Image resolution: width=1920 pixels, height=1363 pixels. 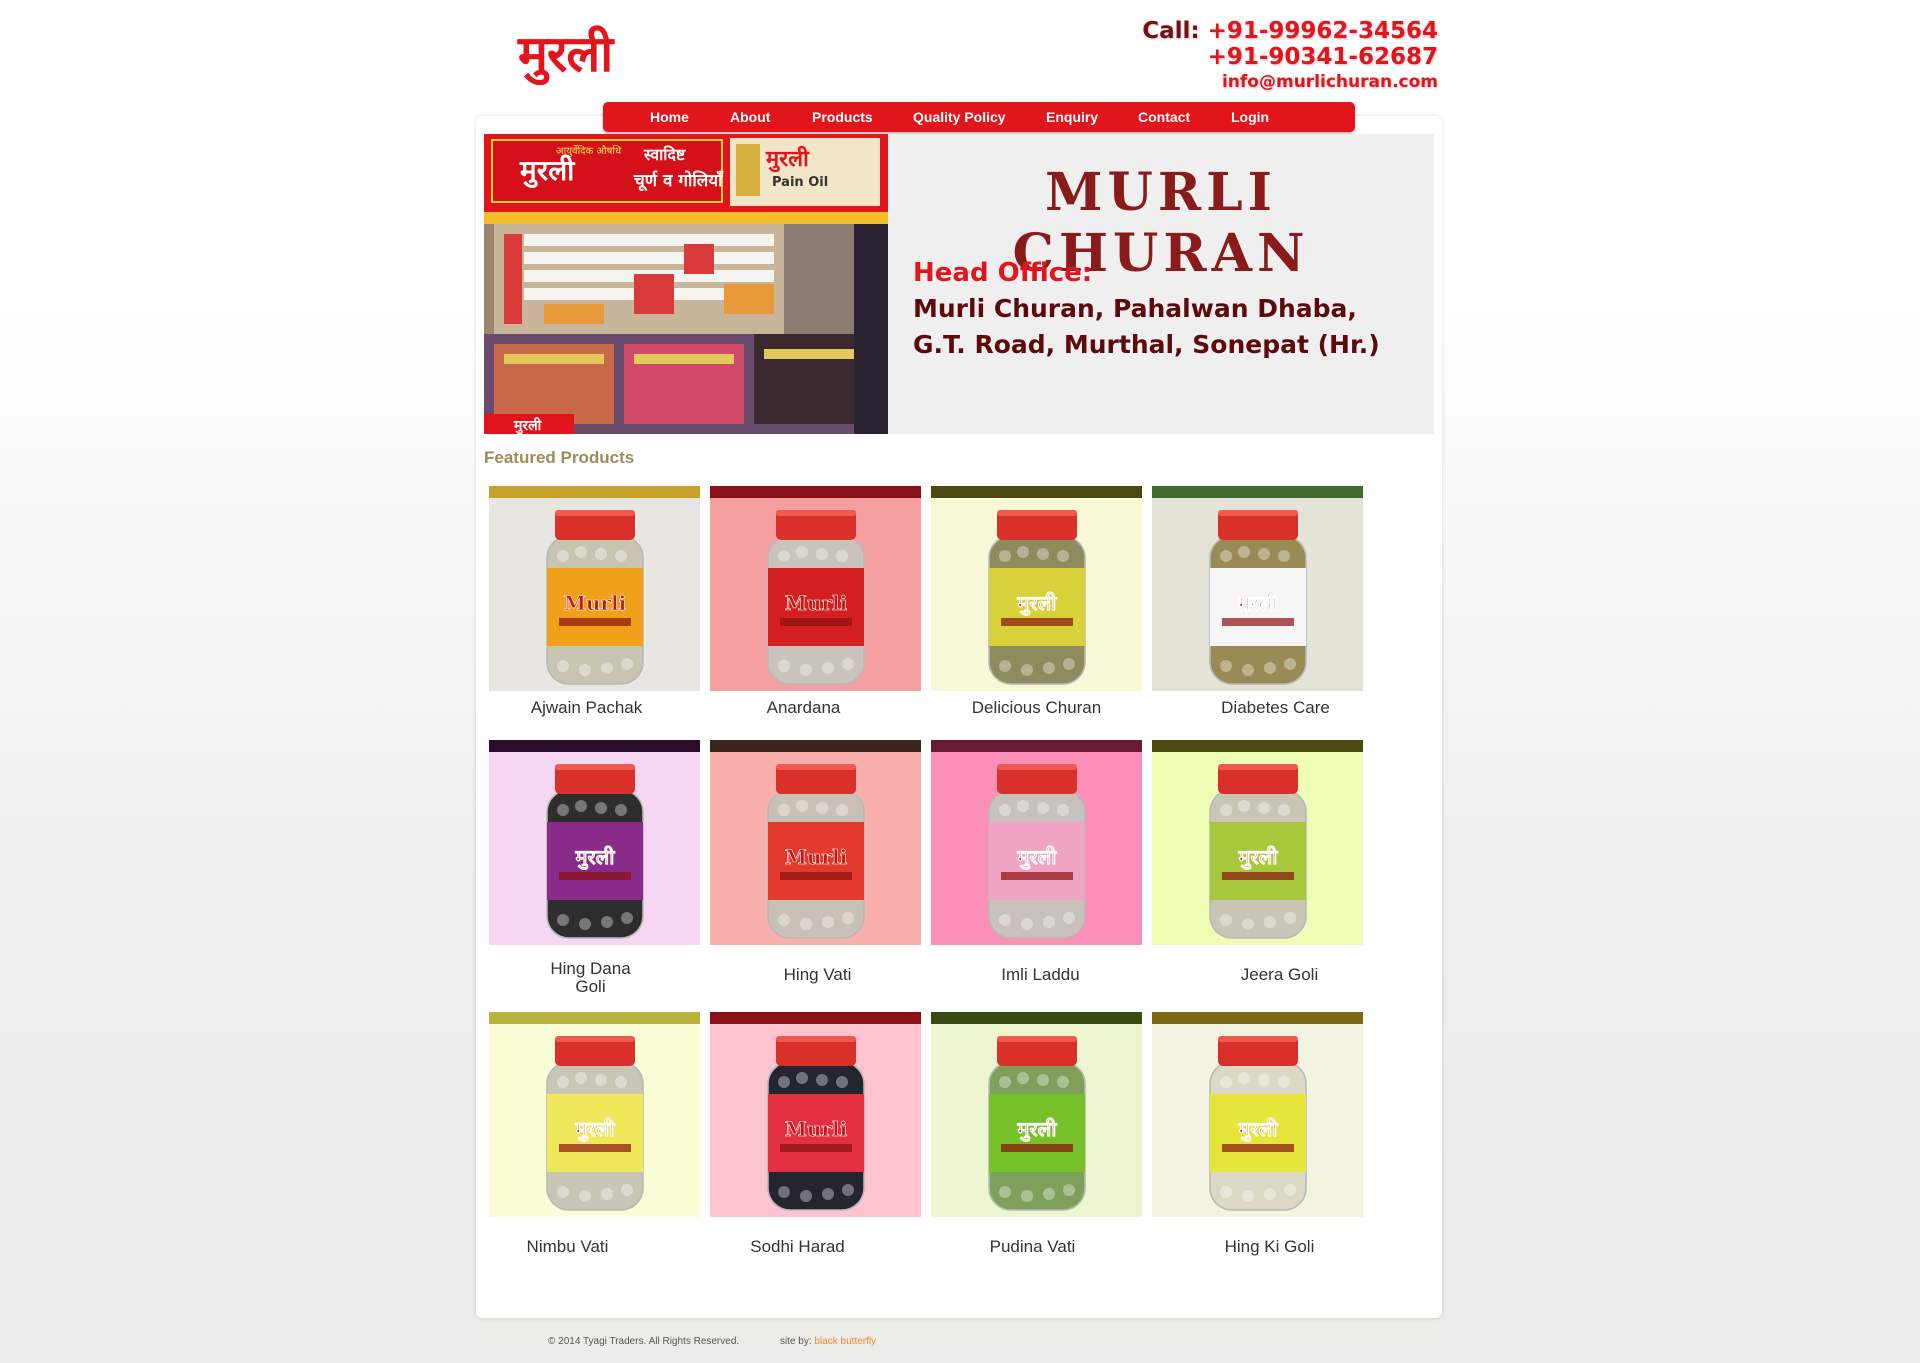 I want to click on credit-label: site by:, so click(x=795, y=1341).